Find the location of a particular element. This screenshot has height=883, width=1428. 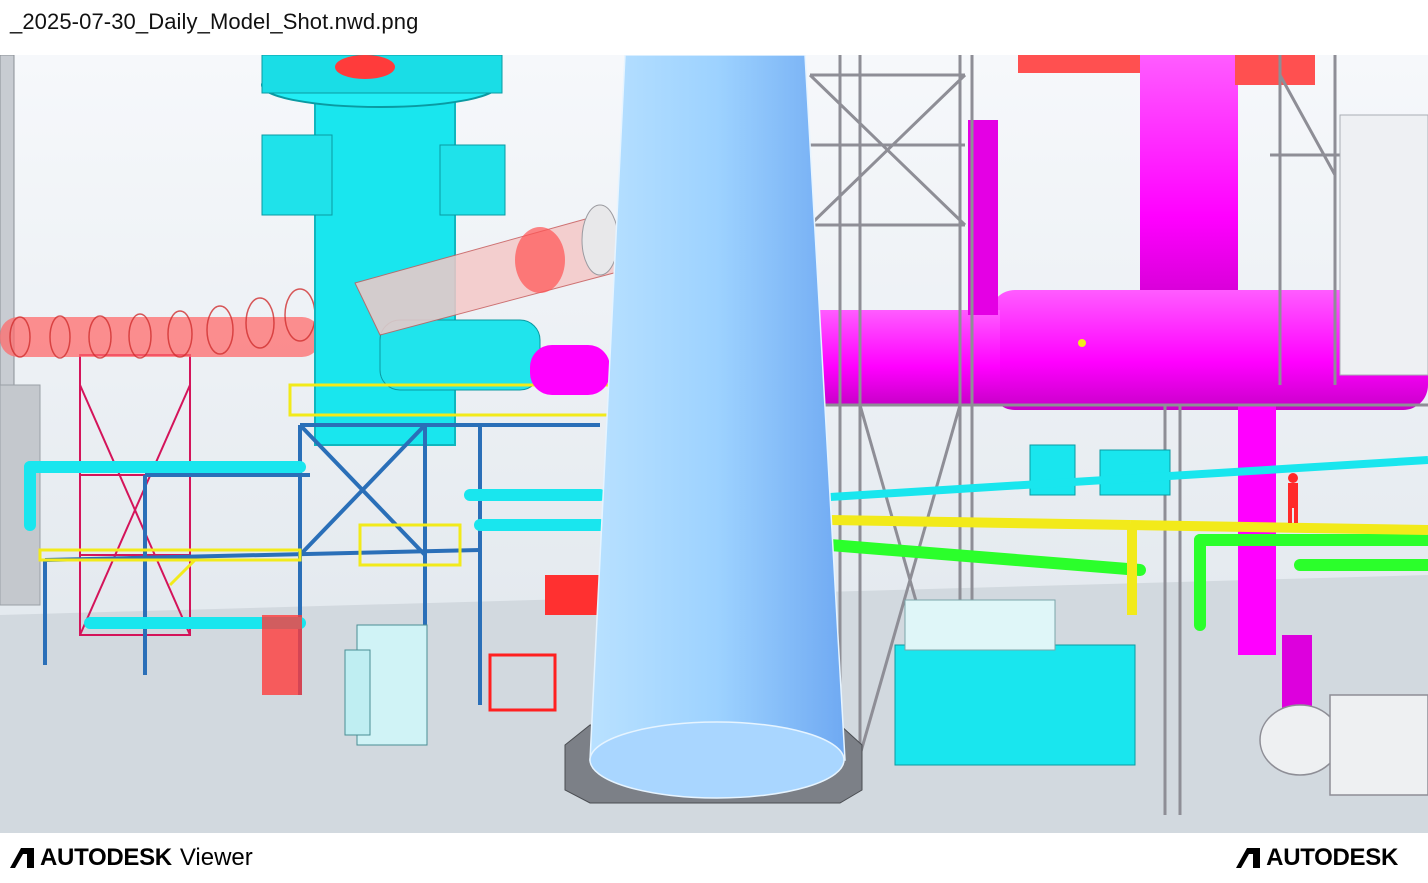

brand-name-left: AUTODESK is located at coordinates (106, 857).